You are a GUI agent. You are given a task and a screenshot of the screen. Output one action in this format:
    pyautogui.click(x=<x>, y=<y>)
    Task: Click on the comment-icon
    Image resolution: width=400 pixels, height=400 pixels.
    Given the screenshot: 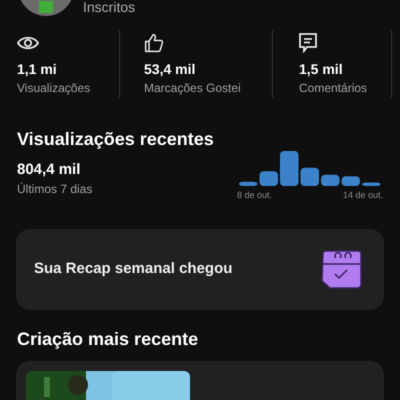 What is the action you would take?
    pyautogui.click(x=308, y=43)
    